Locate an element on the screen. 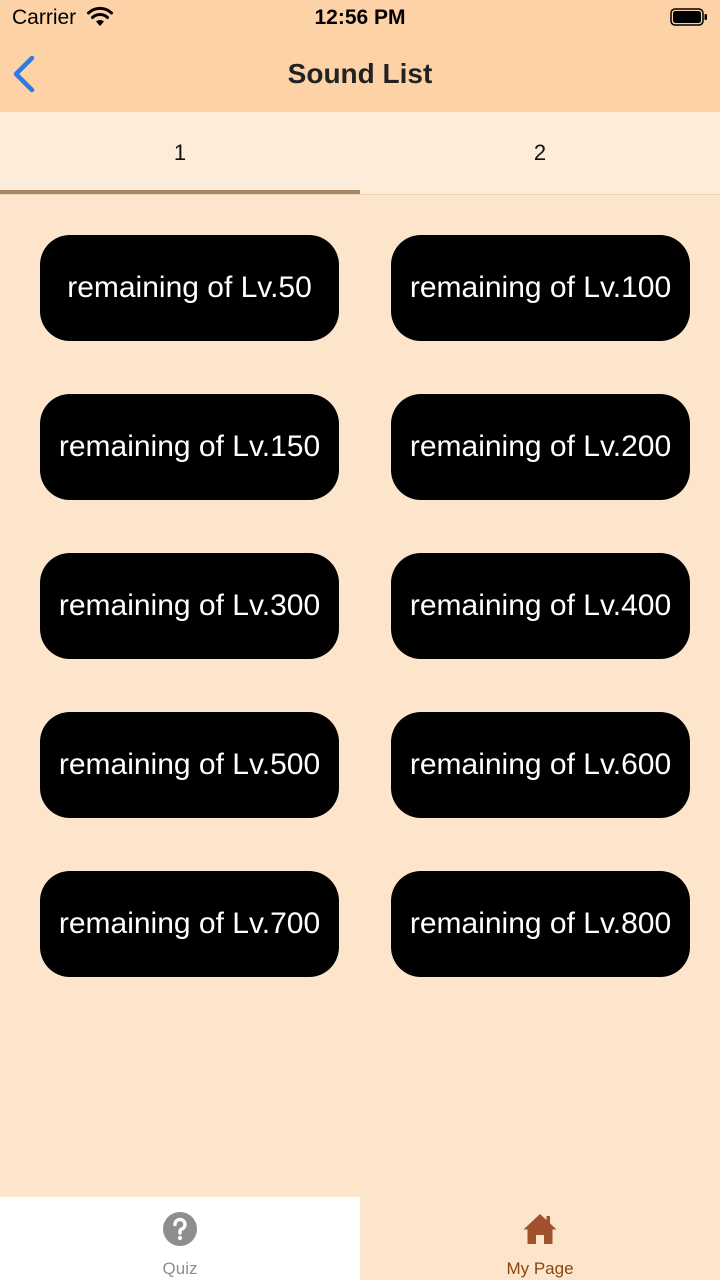 The image size is (720, 1280). sound-button-lv200: remaining of Lv.200 is located at coordinates (540, 447).